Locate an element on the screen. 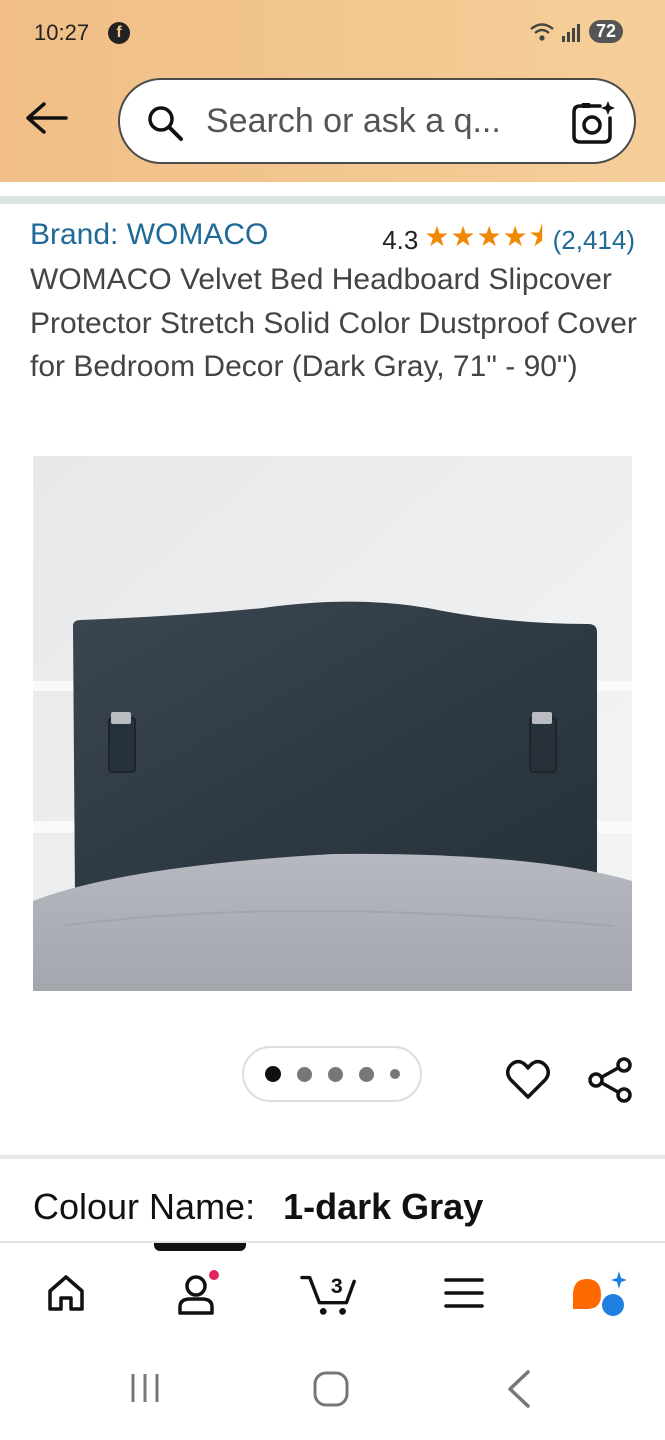 The image size is (665, 1440). nav-rufus is located at coordinates (598, 1293).